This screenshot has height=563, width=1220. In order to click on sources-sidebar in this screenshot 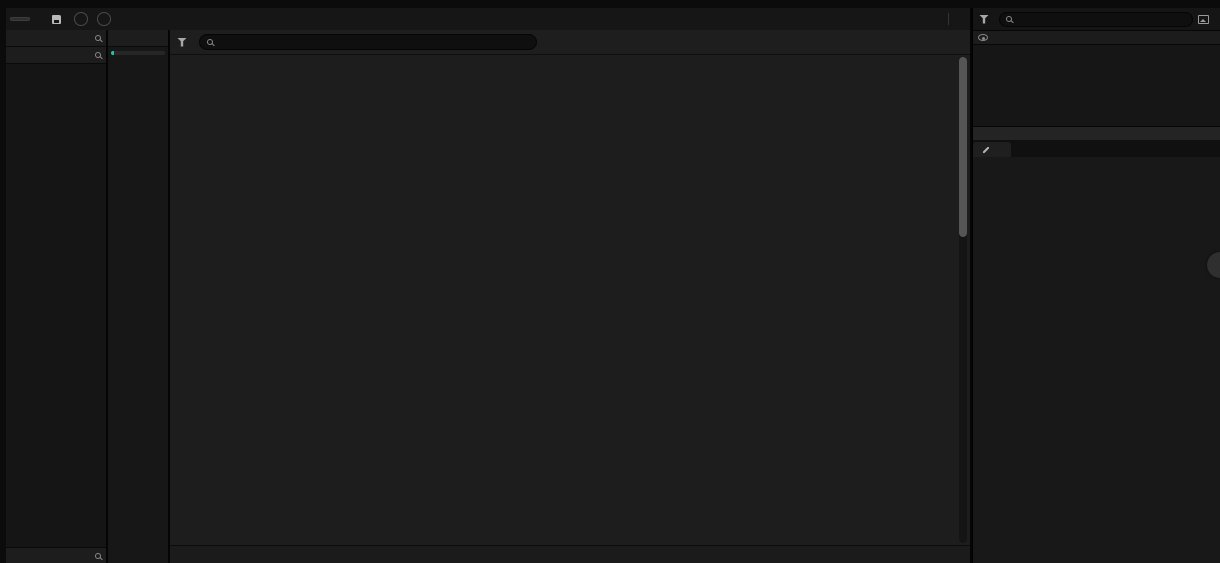, I will do `click(57, 296)`.